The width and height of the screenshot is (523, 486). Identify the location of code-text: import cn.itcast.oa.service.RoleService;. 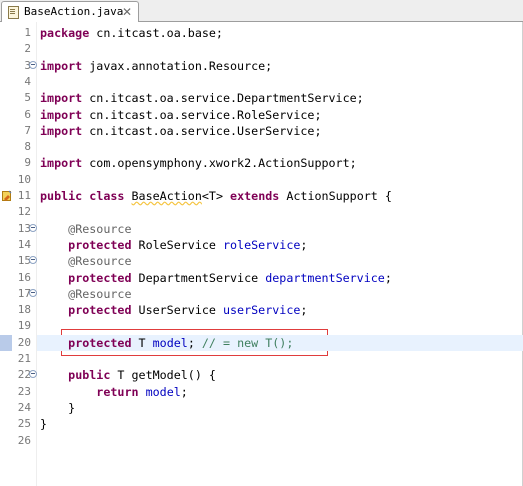
(180, 115).